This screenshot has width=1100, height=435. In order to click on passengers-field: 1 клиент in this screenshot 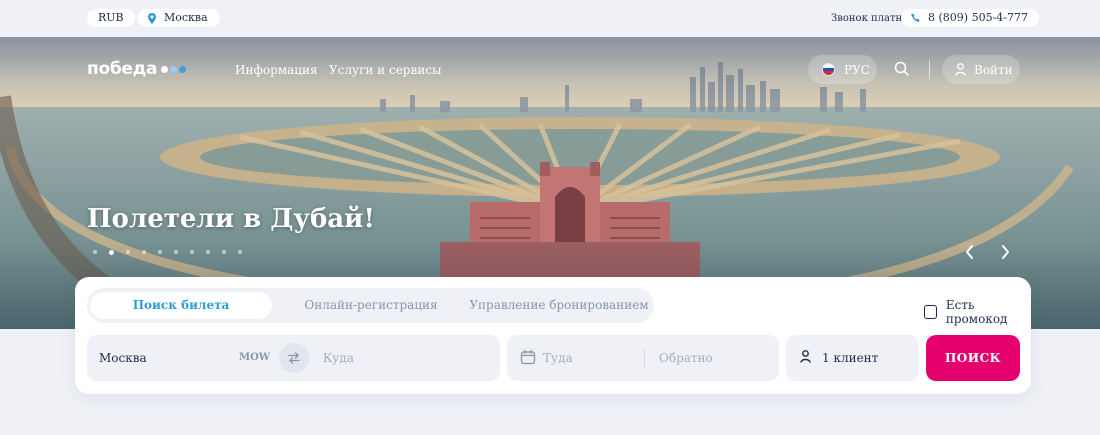, I will do `click(852, 358)`.